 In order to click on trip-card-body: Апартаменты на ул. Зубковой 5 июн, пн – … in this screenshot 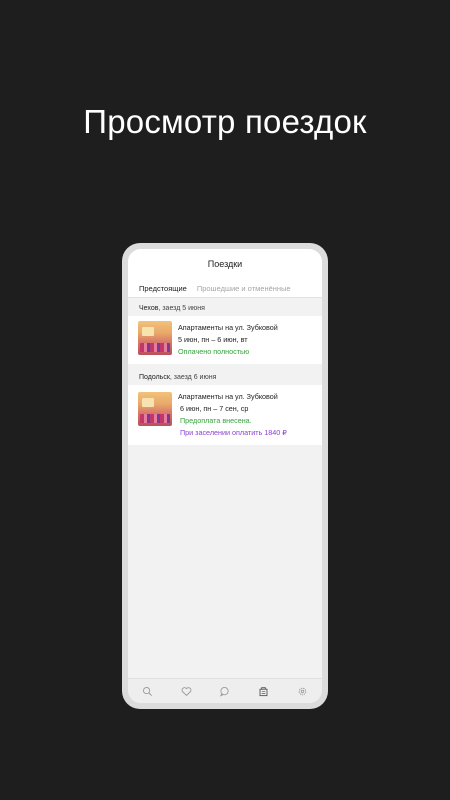, I will do `click(228, 339)`.